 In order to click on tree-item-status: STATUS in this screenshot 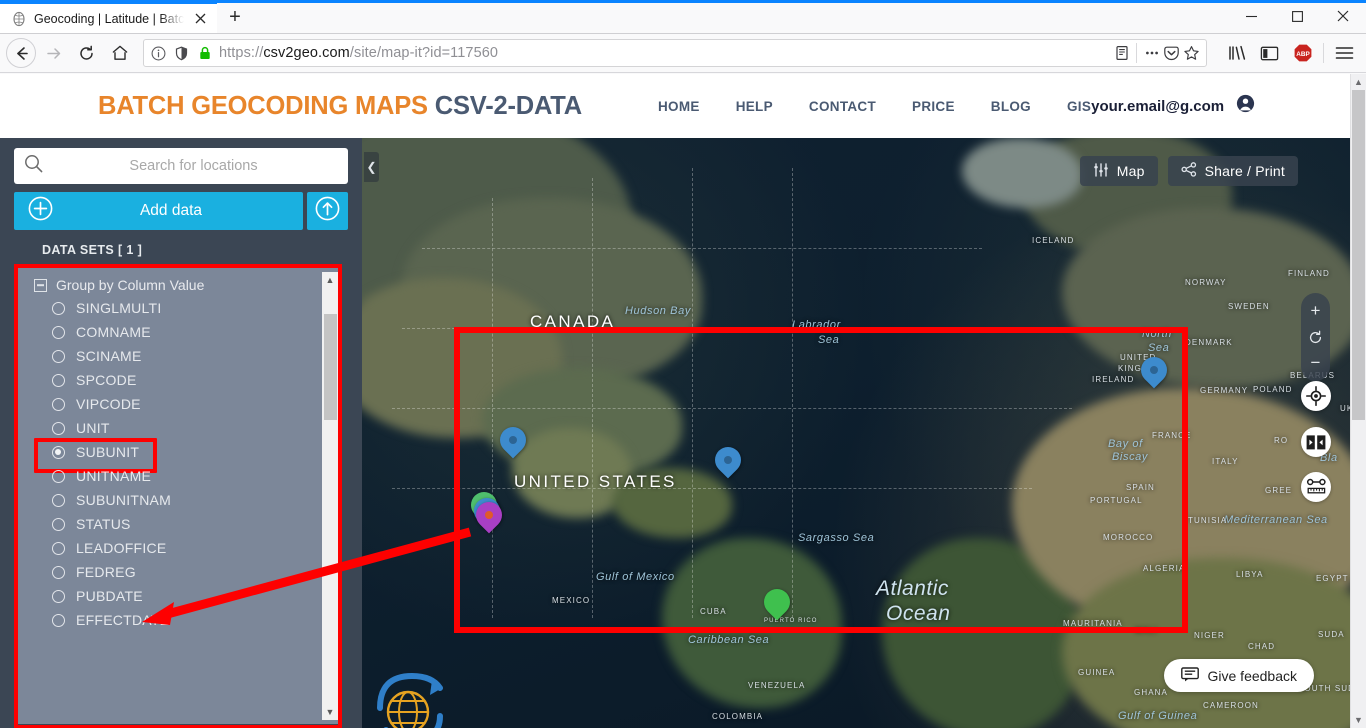, I will do `click(178, 524)`.